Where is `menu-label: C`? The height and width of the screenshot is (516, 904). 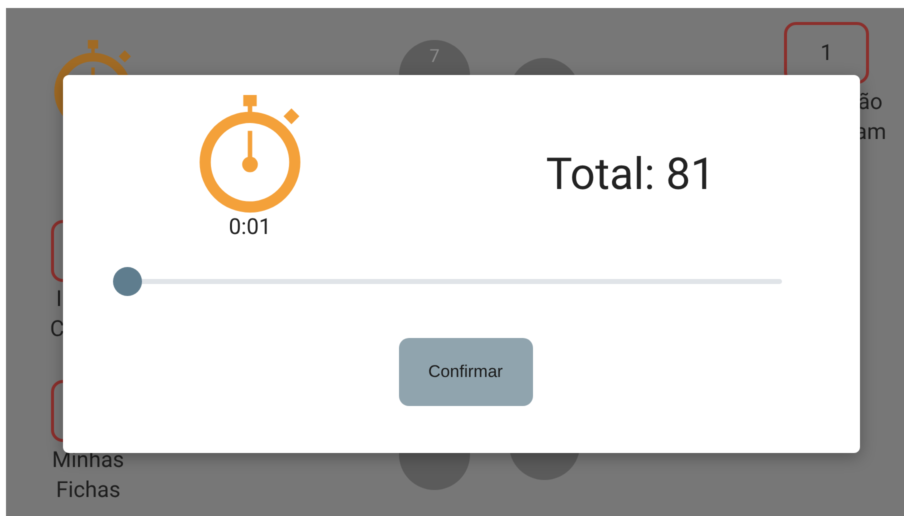
menu-label: C is located at coordinates (57, 330).